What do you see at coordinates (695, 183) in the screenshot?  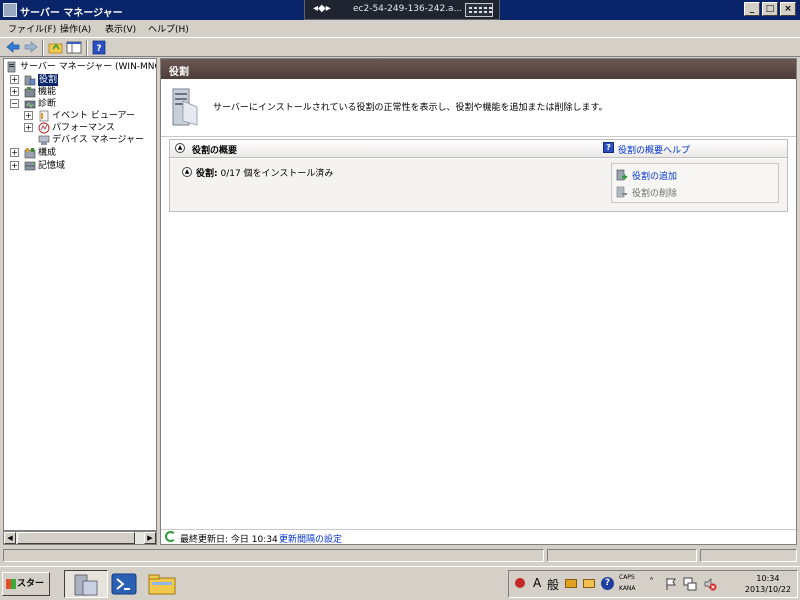 I see `roles-actions: 役割の追加 役割の削除` at bounding box center [695, 183].